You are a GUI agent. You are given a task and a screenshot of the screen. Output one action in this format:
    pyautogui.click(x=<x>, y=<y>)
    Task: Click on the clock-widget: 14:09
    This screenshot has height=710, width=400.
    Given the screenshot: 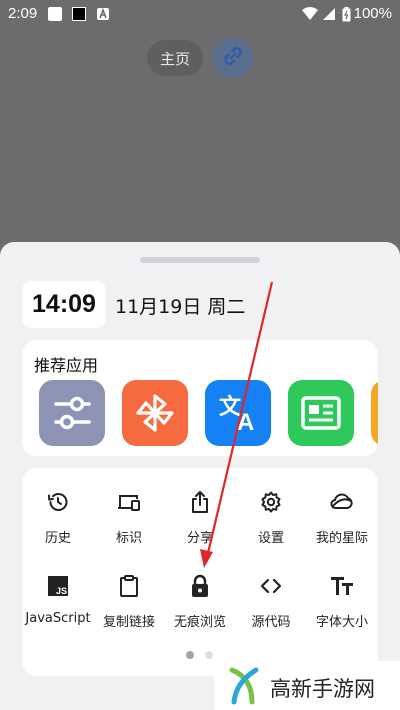 What is the action you would take?
    pyautogui.click(x=64, y=304)
    